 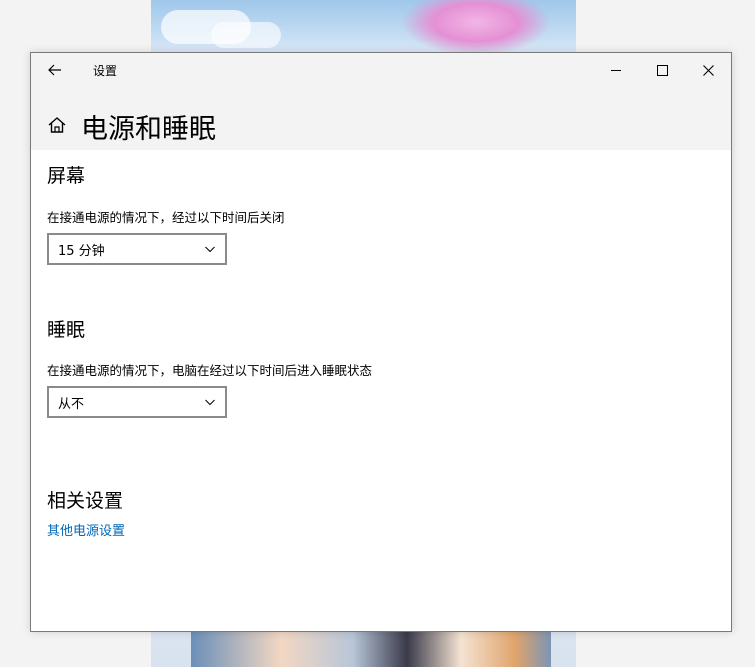 I want to click on wallpaper-art, so click(x=316, y=25).